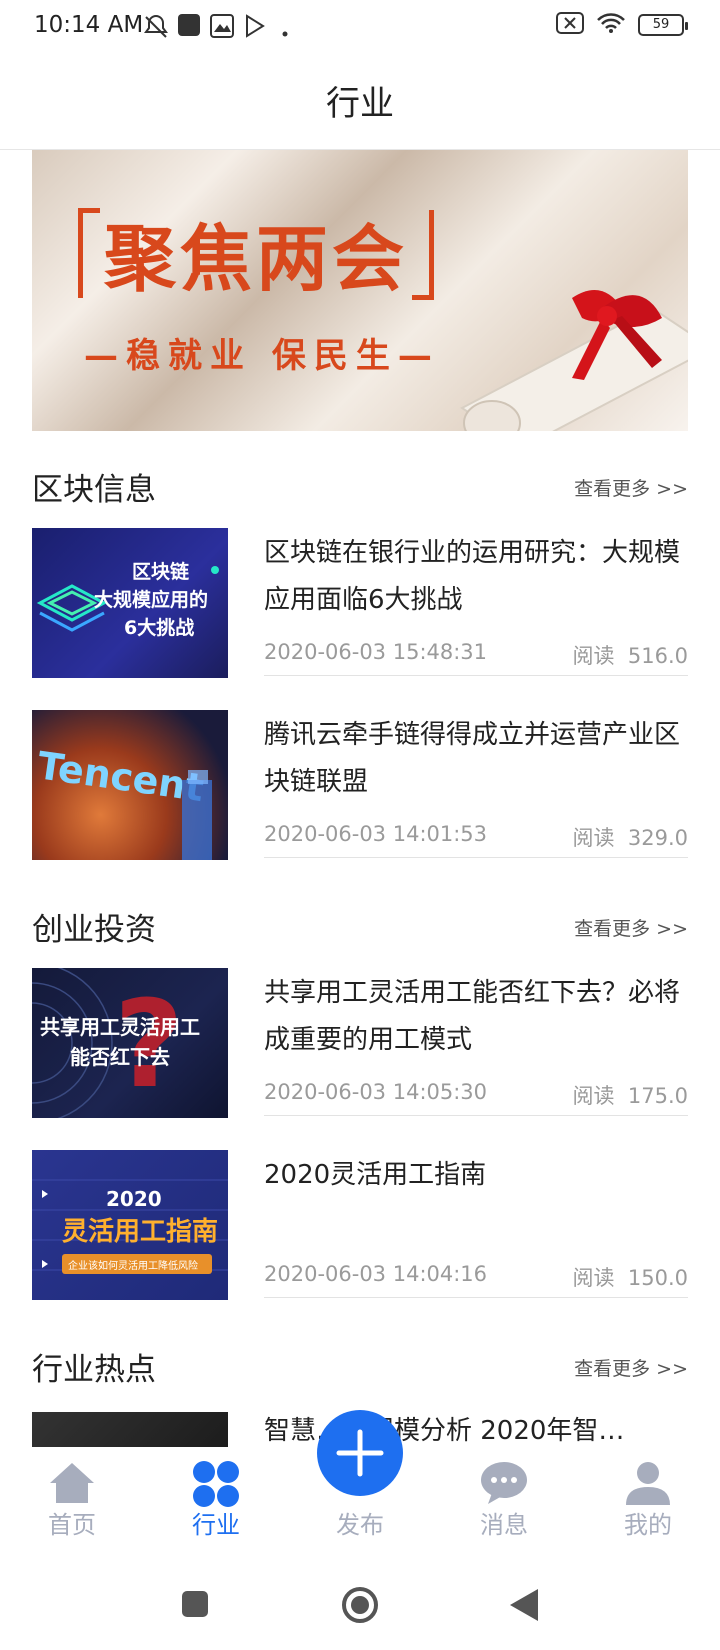  What do you see at coordinates (89, 253) in the screenshot?
I see `banner-bracket-left` at bounding box center [89, 253].